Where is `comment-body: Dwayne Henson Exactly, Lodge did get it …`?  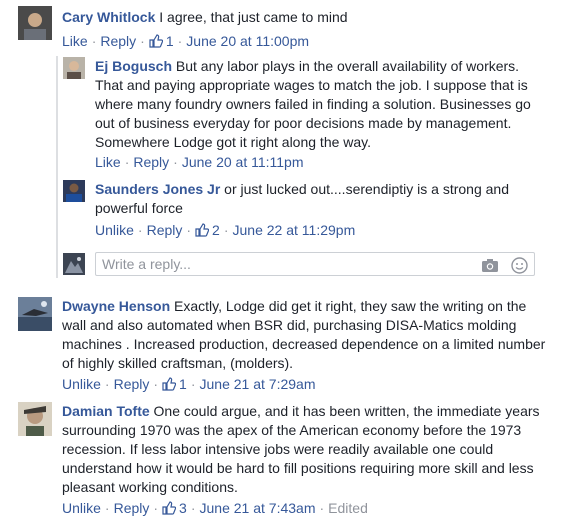
comment-body: Dwayne Henson Exactly, Lodge did get it … is located at coordinates (312, 335).